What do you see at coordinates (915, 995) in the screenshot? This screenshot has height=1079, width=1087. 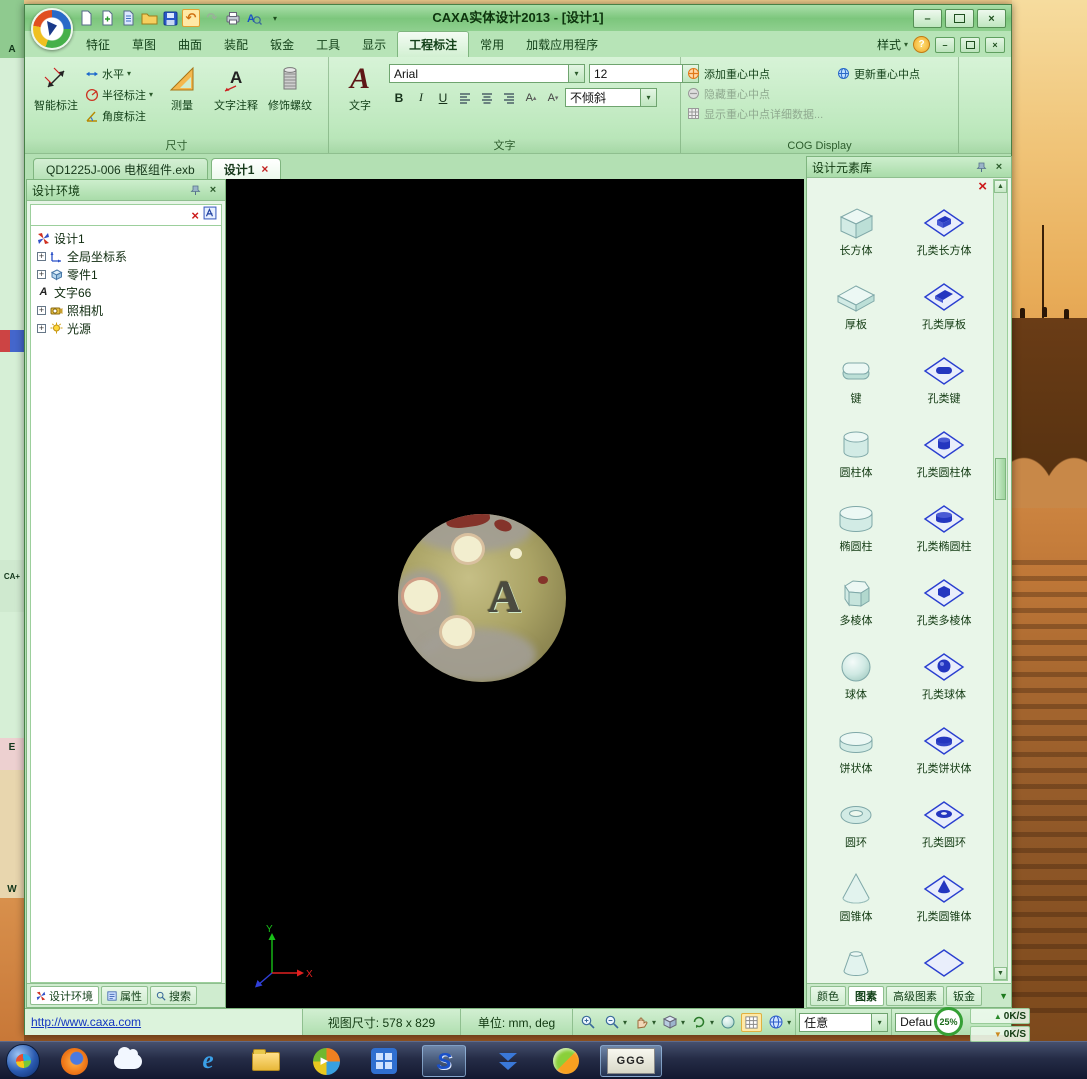 I see `tab-advanced-elements: 高级图素` at bounding box center [915, 995].